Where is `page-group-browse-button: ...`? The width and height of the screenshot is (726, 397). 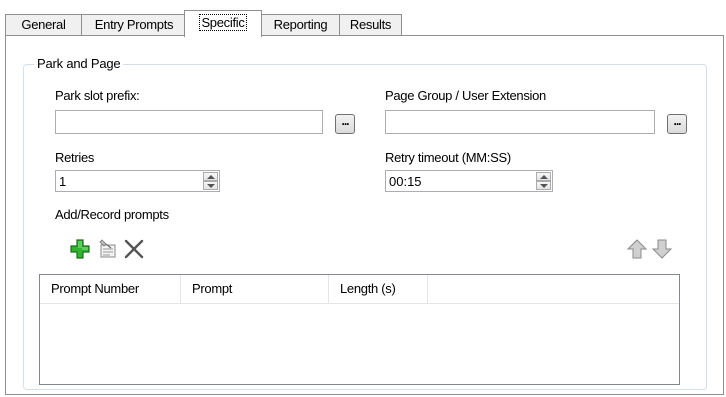
page-group-browse-button: ... is located at coordinates (677, 124).